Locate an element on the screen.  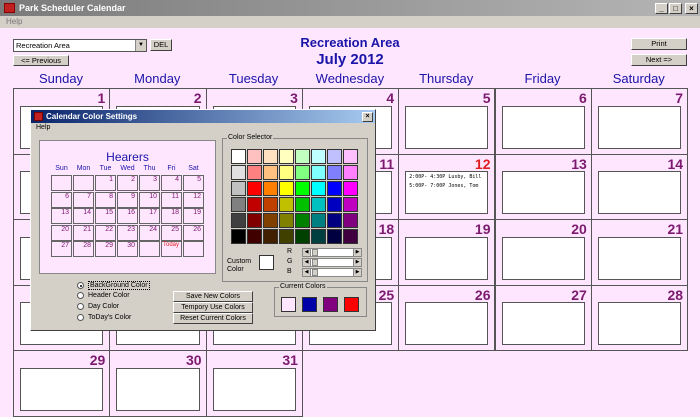
maximize-button: □ is located at coordinates (675, 8).